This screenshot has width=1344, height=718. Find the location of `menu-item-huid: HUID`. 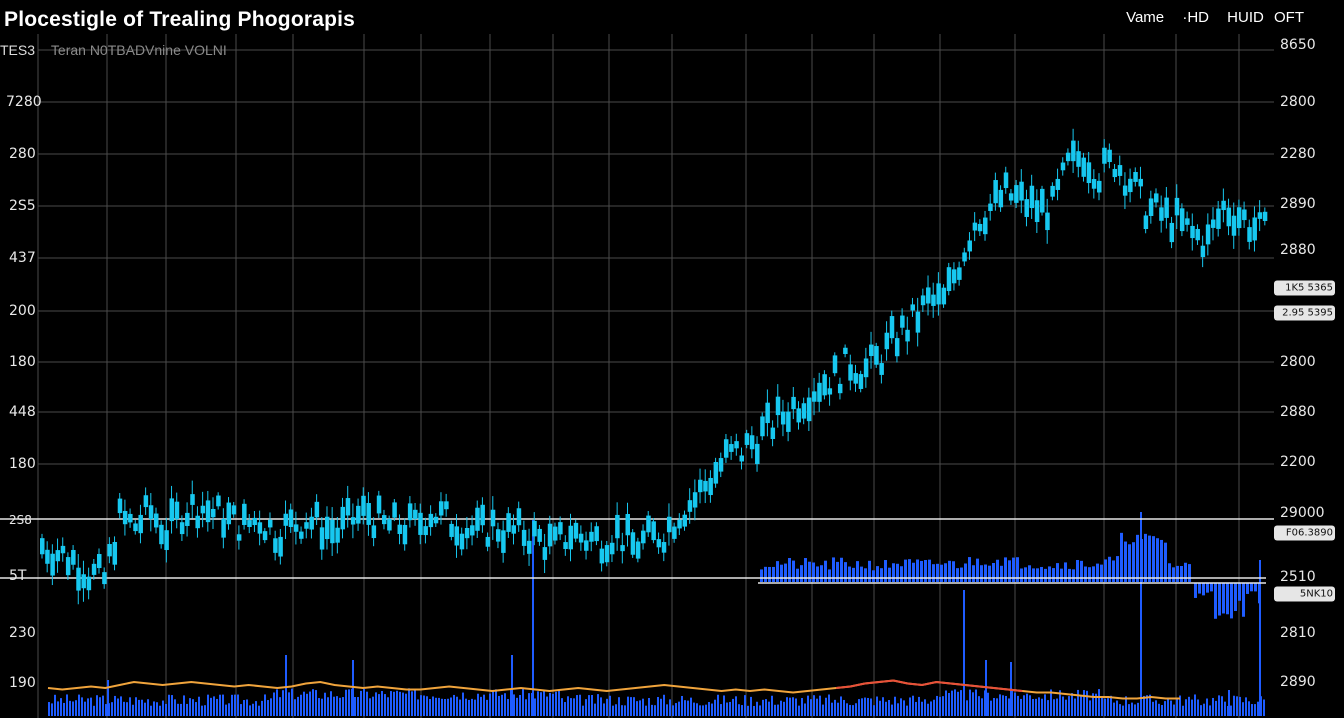

menu-item-huid: HUID is located at coordinates (1245, 17).